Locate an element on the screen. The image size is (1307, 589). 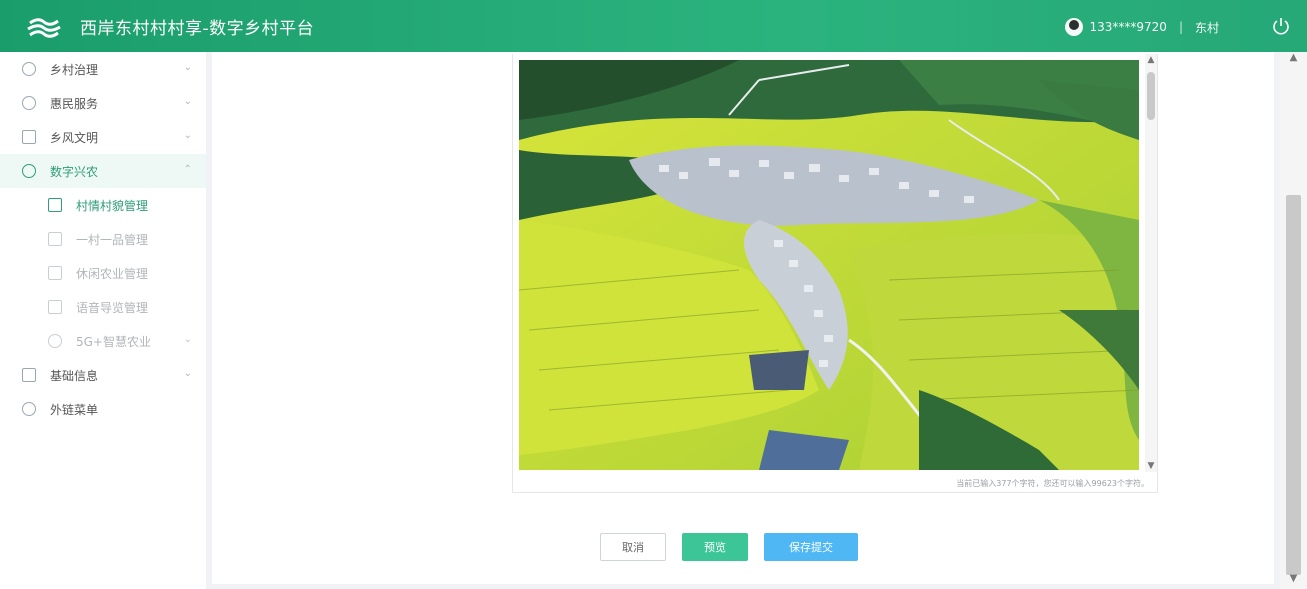
trophy-icon is located at coordinates (55, 239).